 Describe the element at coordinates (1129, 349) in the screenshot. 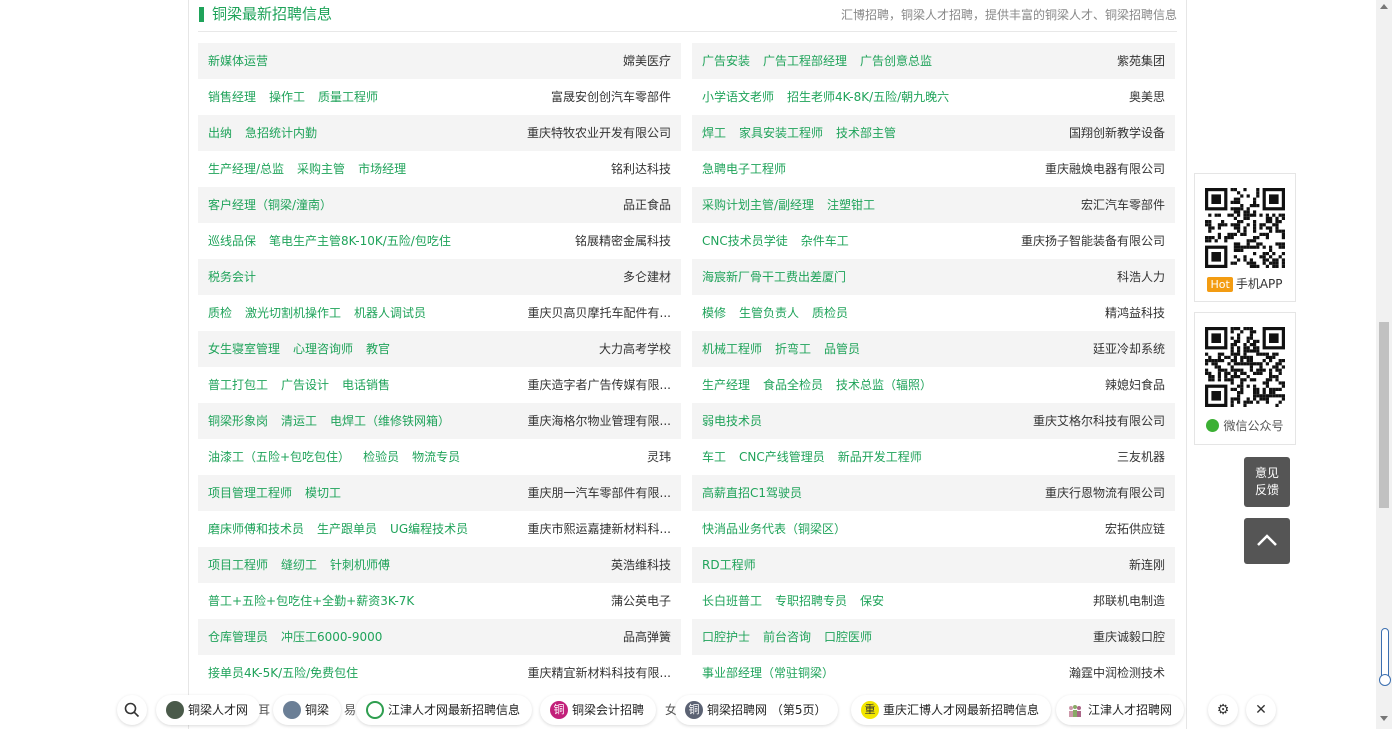

I see `company-link: 廷亚冷却系统` at that location.